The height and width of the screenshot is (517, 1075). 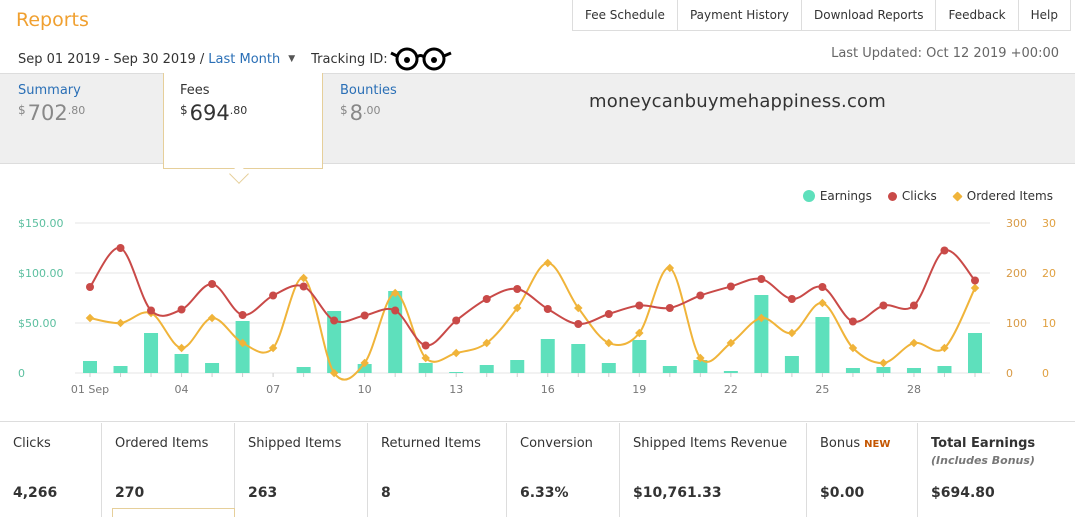 I want to click on metric-value: 263, so click(x=263, y=493).